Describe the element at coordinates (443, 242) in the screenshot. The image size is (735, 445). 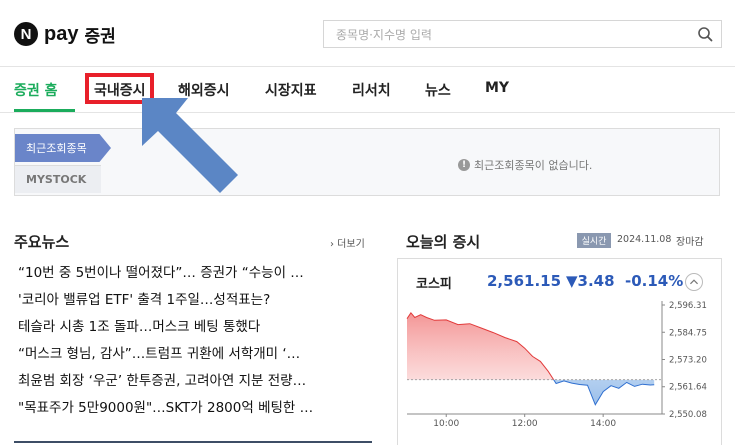
I see `market-section-title: 오늘의 증시` at that location.